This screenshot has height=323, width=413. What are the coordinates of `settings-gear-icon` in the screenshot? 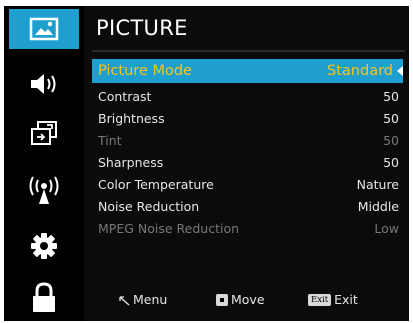 It's located at (44, 246).